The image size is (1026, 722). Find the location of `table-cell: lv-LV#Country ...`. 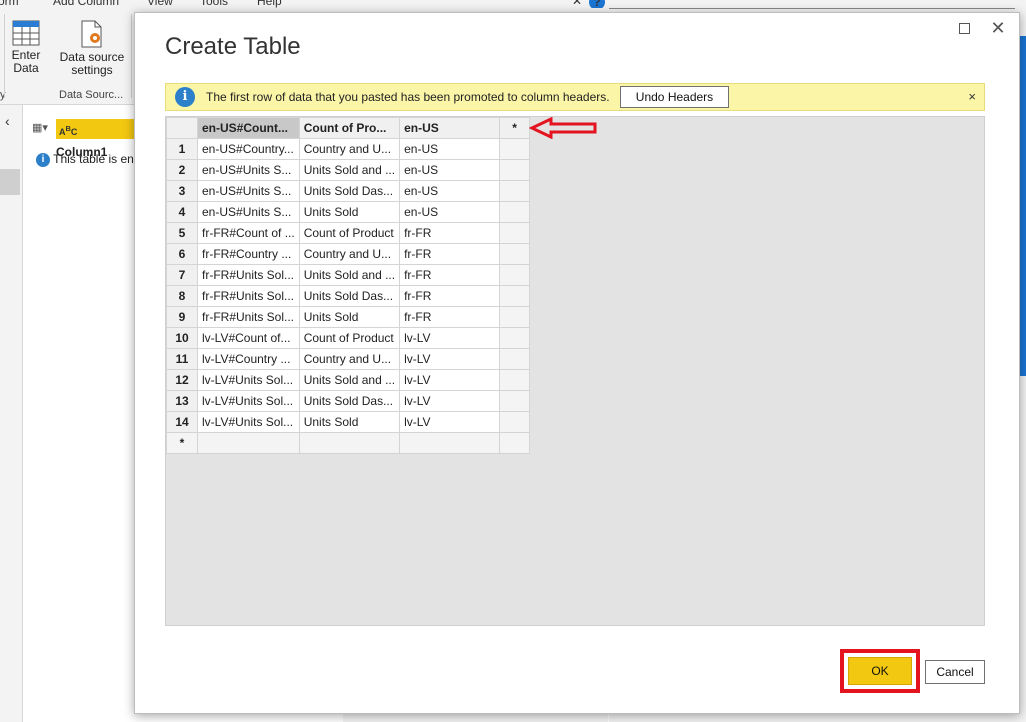

table-cell: lv-LV#Country ... is located at coordinates (248, 359).